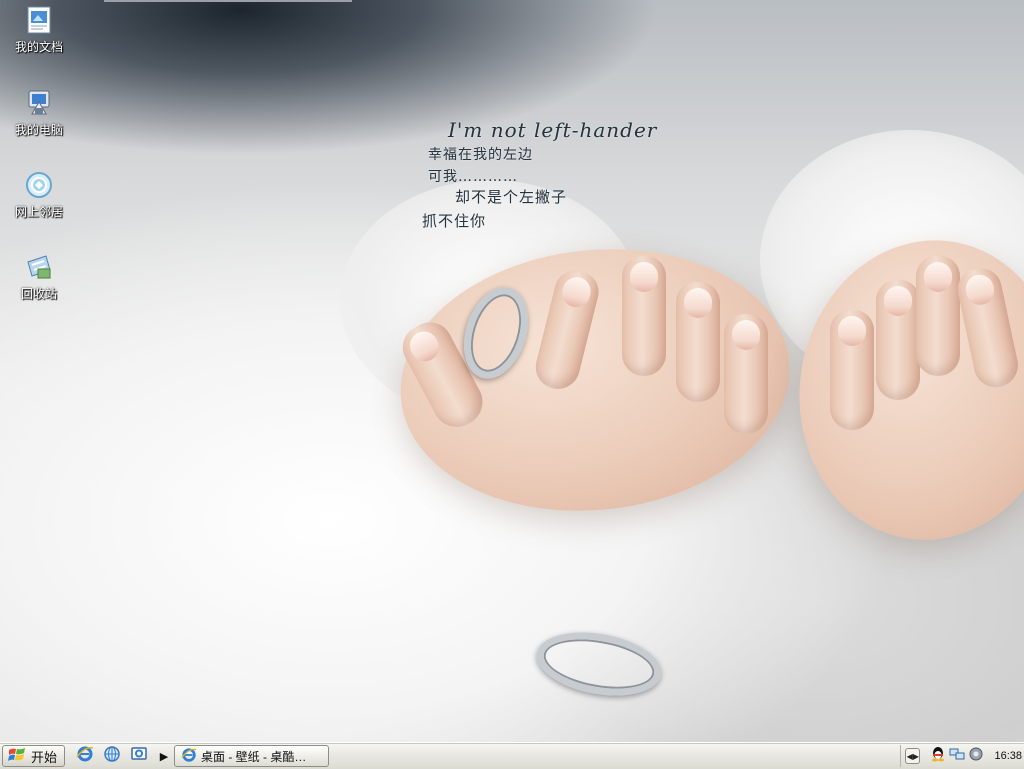 The width and height of the screenshot is (1024, 769). I want to click on desktop-icon-my-documents: 我的文档, so click(39, 29).